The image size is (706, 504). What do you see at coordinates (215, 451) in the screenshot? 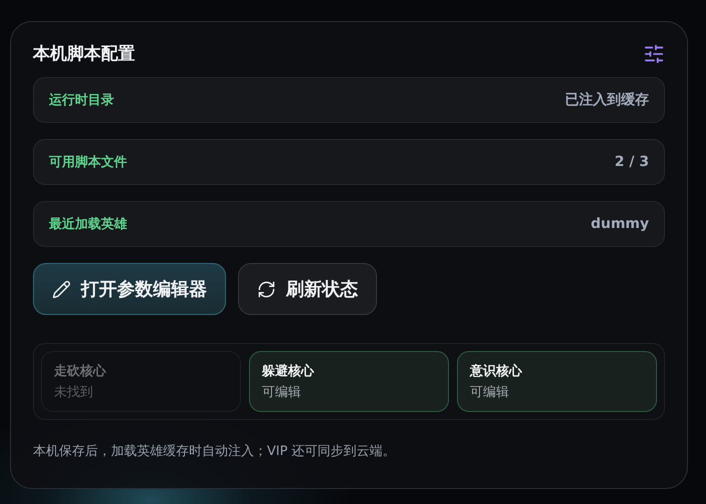
I see `footnote: 本机保存后，加载英雄缓存时自动注入；VIP 还可同步到云端。` at bounding box center [215, 451].